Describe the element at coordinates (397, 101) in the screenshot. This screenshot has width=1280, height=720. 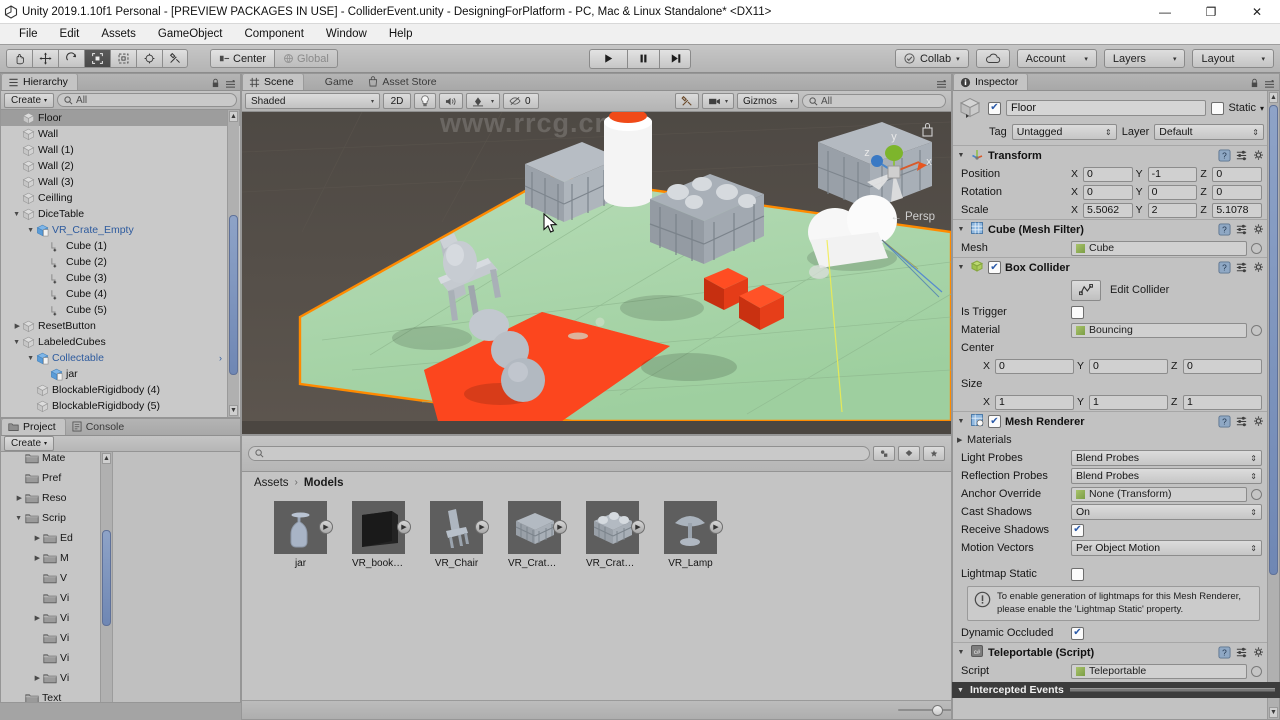
I see `2d-toggle-button: 2D` at that location.